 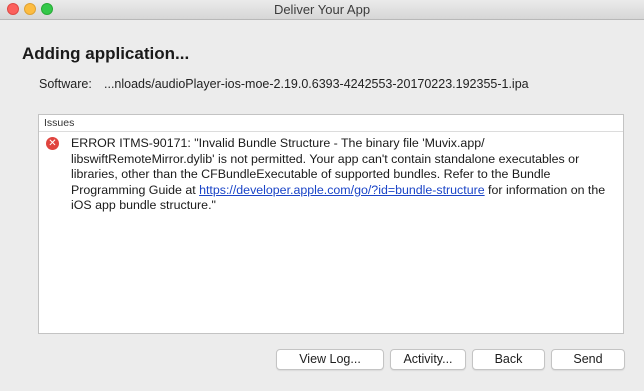 What do you see at coordinates (331, 123) in the screenshot?
I see `issues-header: Issues` at bounding box center [331, 123].